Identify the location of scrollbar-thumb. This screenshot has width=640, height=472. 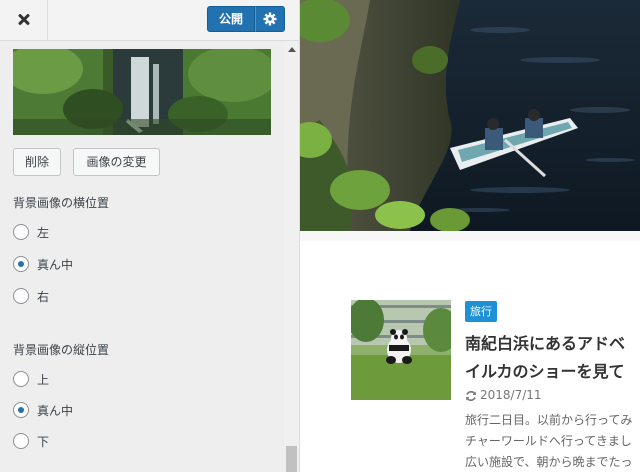
(291, 459).